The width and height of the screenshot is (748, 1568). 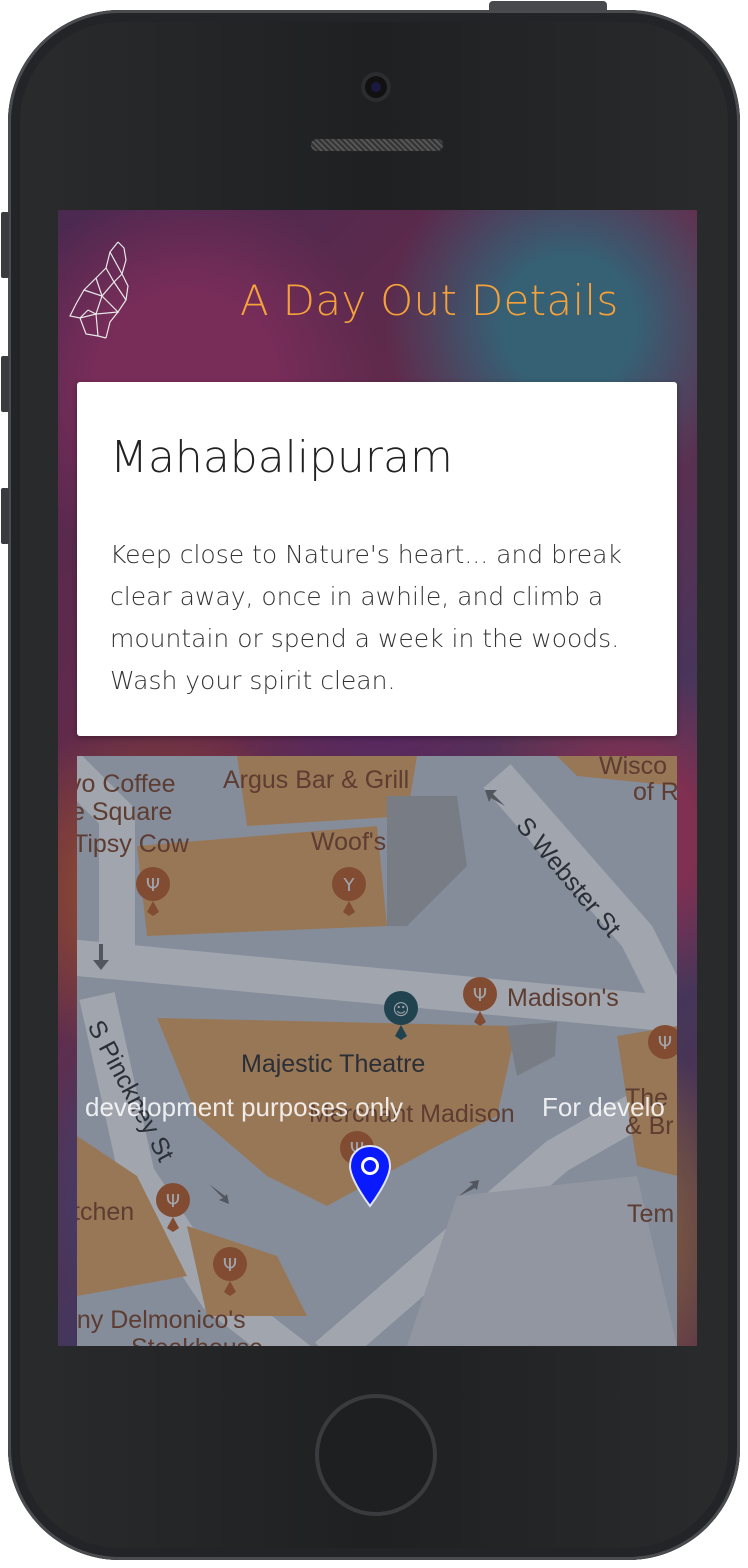 What do you see at coordinates (603, 1107) in the screenshot?
I see `watermark-text: For develo` at bounding box center [603, 1107].